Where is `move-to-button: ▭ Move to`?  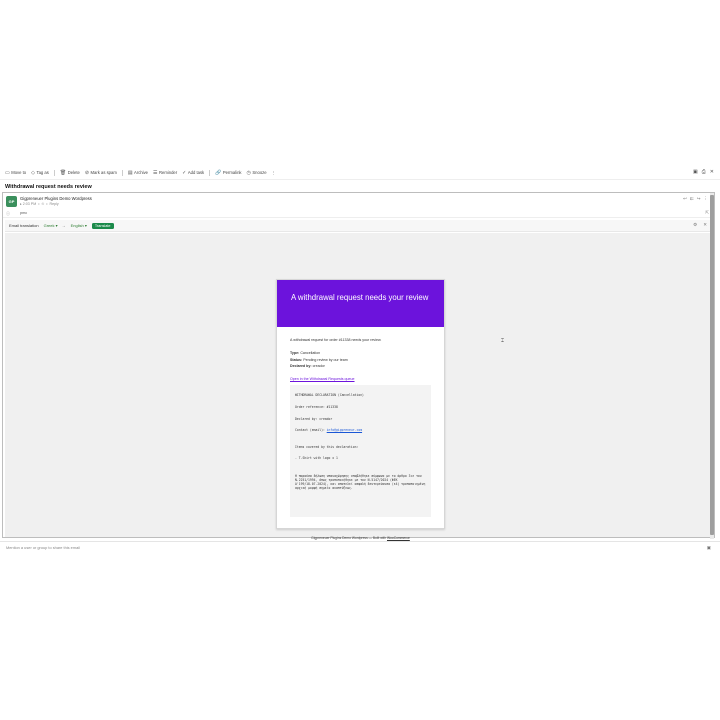 move-to-button: ▭ Move to is located at coordinates (15, 173).